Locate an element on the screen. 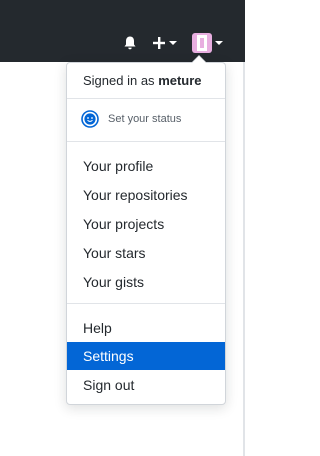 The image size is (320, 456). create-new-button is located at coordinates (164, 43).